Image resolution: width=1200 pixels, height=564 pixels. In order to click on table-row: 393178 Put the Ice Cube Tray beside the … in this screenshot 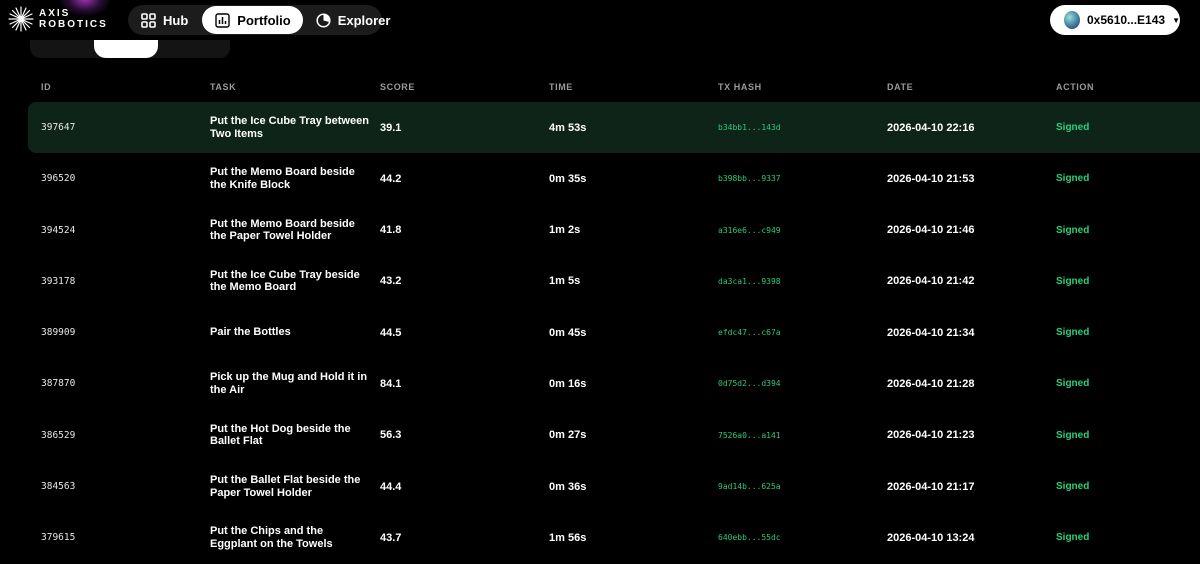, I will do `click(600, 281)`.